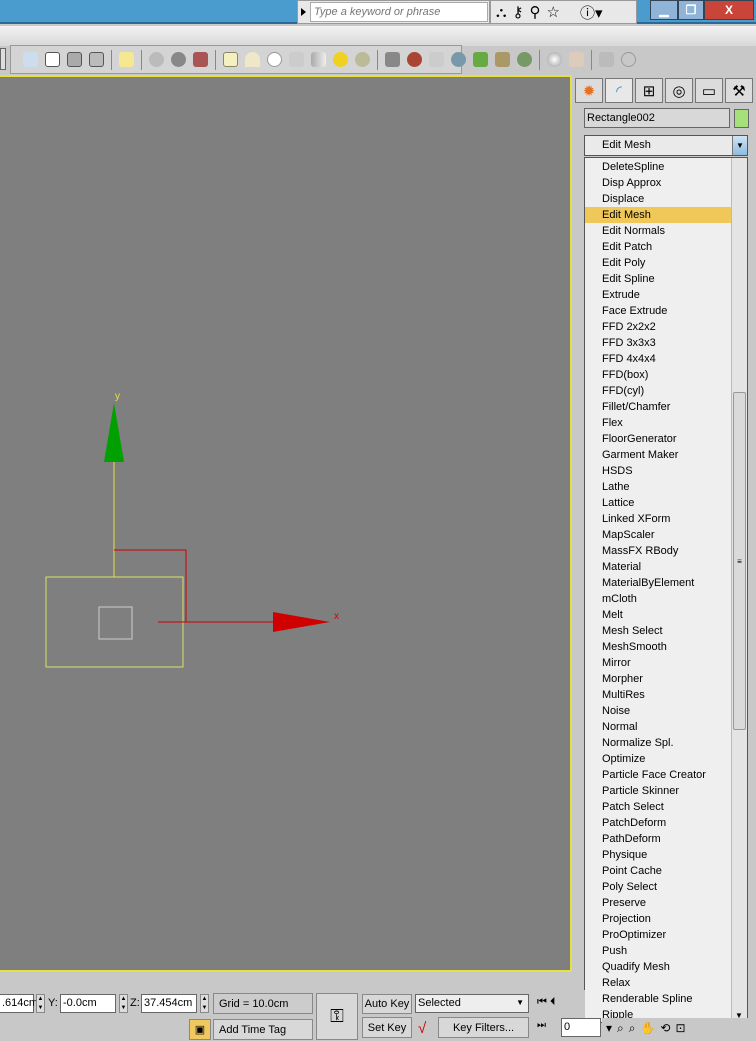  Describe the element at coordinates (658, 535) in the screenshot. I see `modifier-list-item: MapScaler` at that location.